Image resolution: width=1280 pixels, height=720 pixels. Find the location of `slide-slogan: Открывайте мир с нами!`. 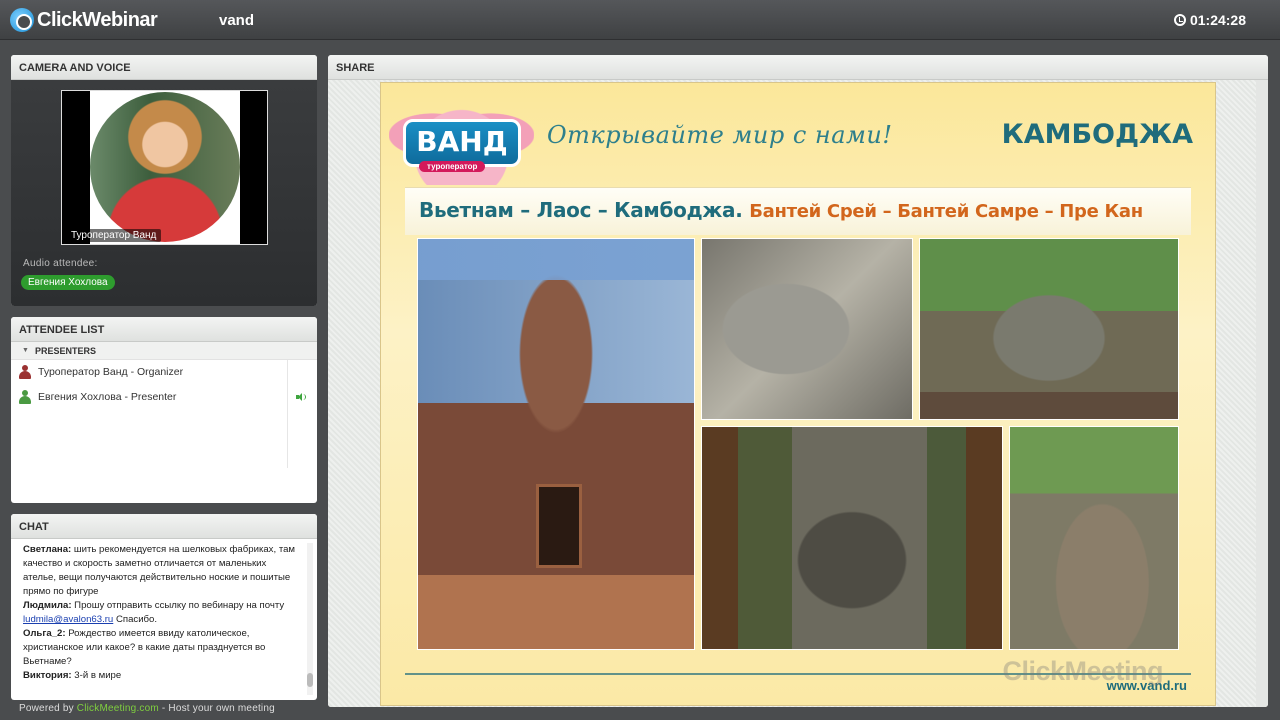

slide-slogan: Открывайте мир с нами! is located at coordinates (720, 135).